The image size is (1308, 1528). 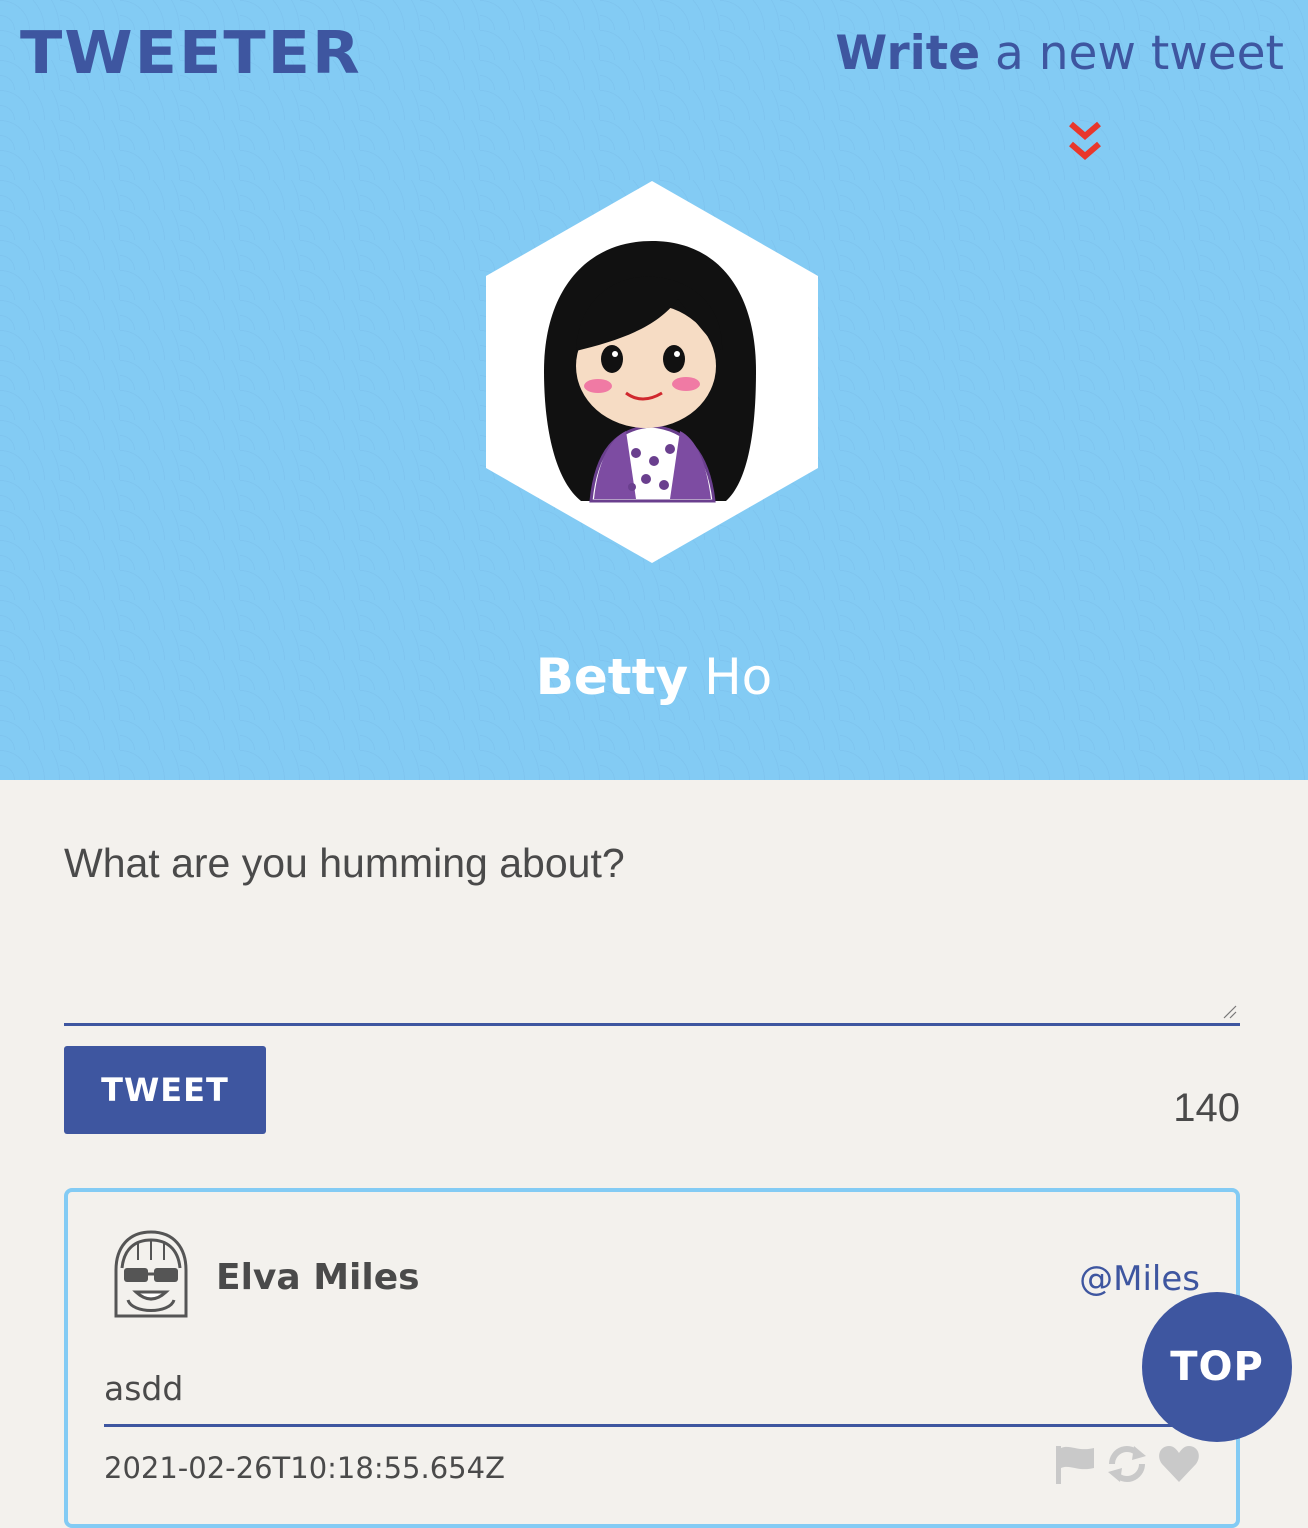 What do you see at coordinates (1230, 1012) in the screenshot?
I see `resize-grip-icon` at bounding box center [1230, 1012].